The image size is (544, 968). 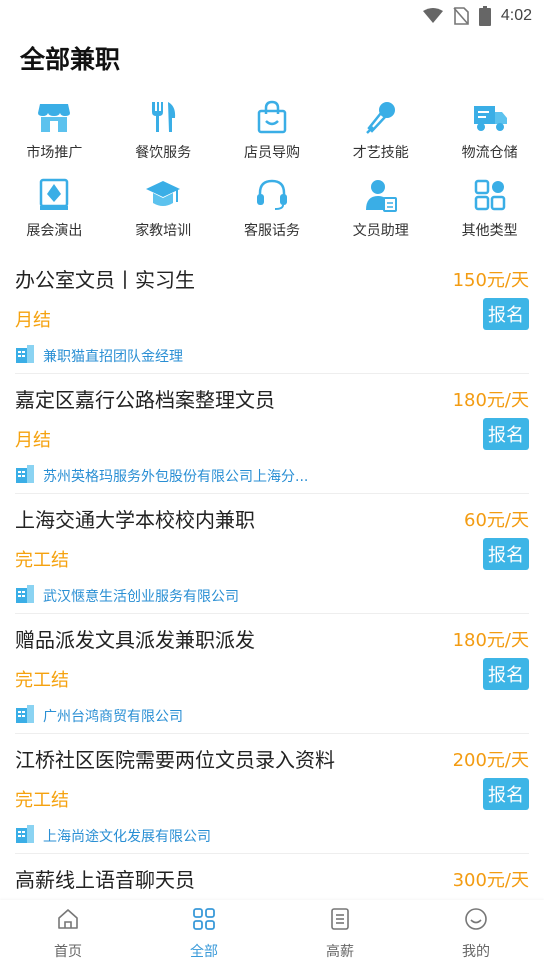 I want to click on job-card: 赠品派发文具派发兼职派发 180元/天 完工结 报名 广州台鸿商贸有限公司, so click(x=272, y=674).